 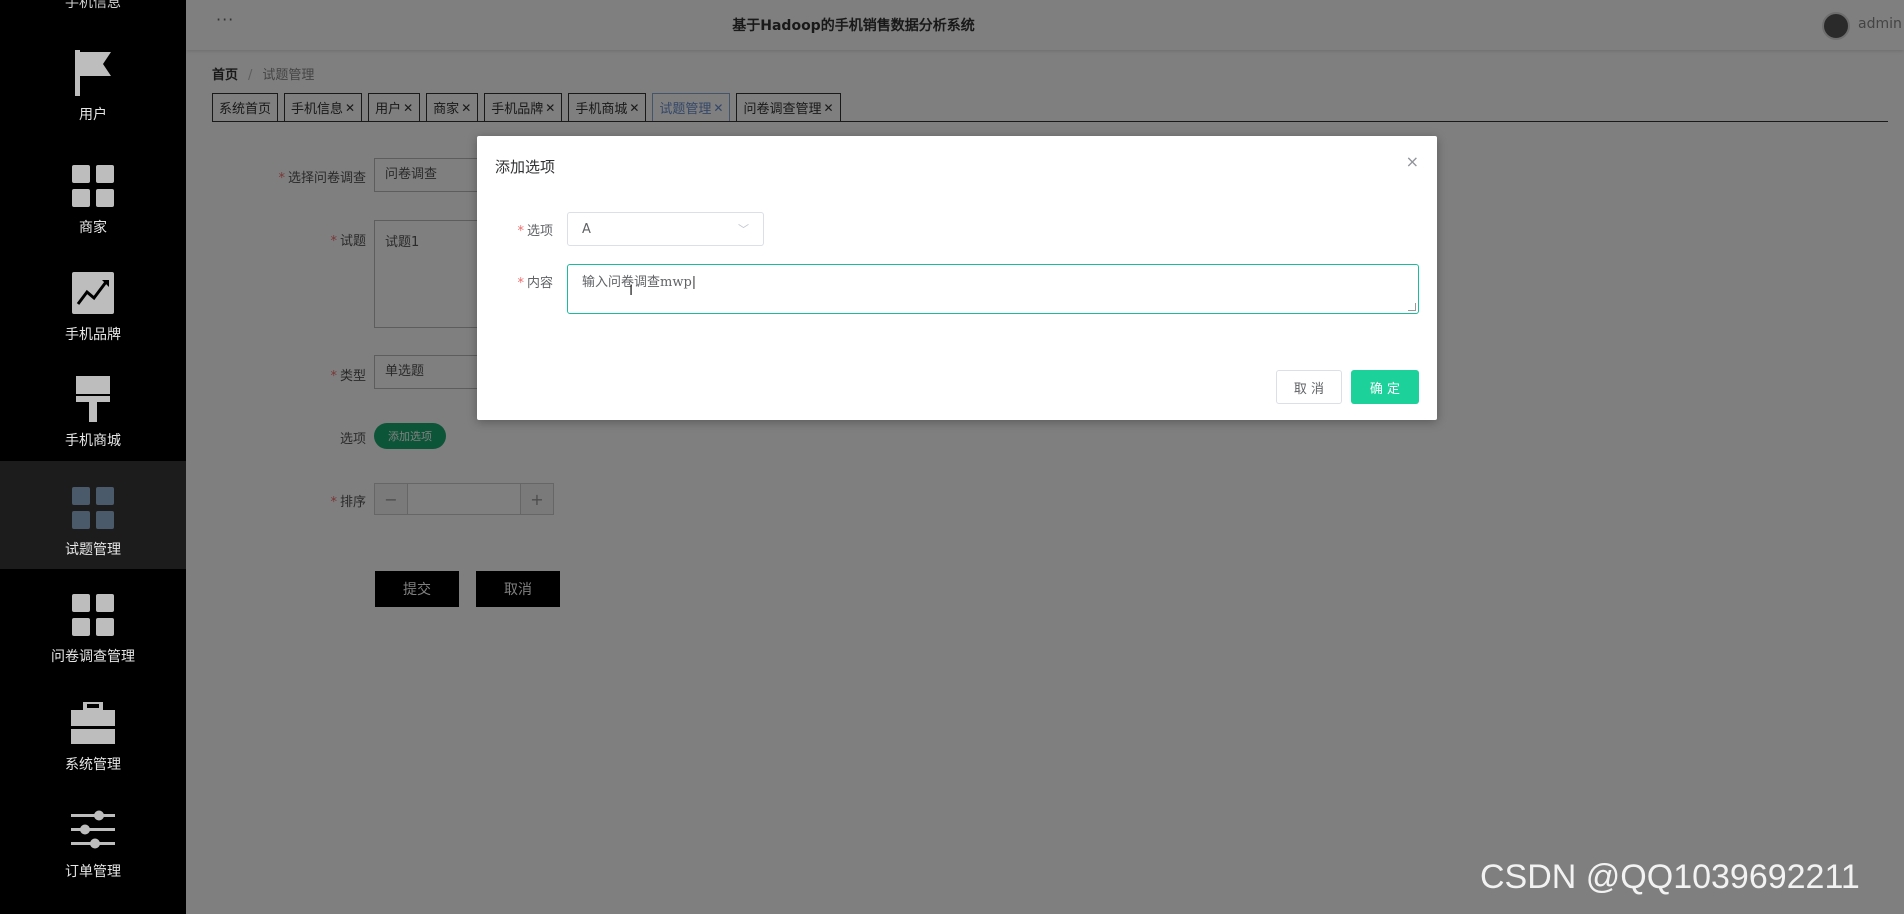 I want to click on chart-icon, so click(x=93, y=293).